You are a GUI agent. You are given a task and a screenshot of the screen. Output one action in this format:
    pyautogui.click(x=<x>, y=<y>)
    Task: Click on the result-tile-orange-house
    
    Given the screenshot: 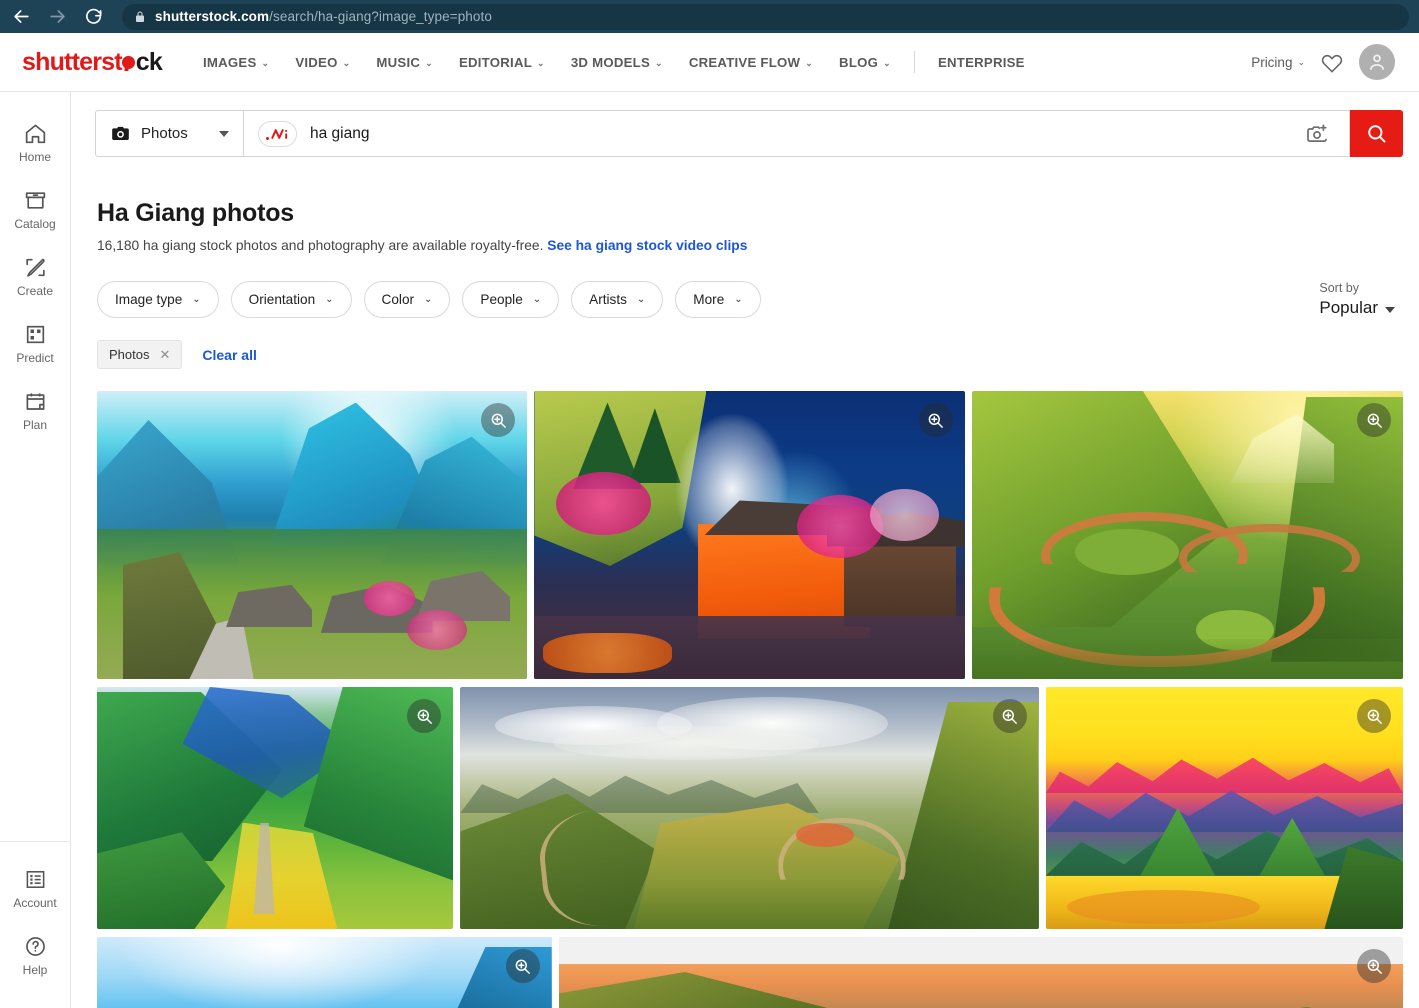 What is the action you would take?
    pyautogui.click(x=749, y=535)
    